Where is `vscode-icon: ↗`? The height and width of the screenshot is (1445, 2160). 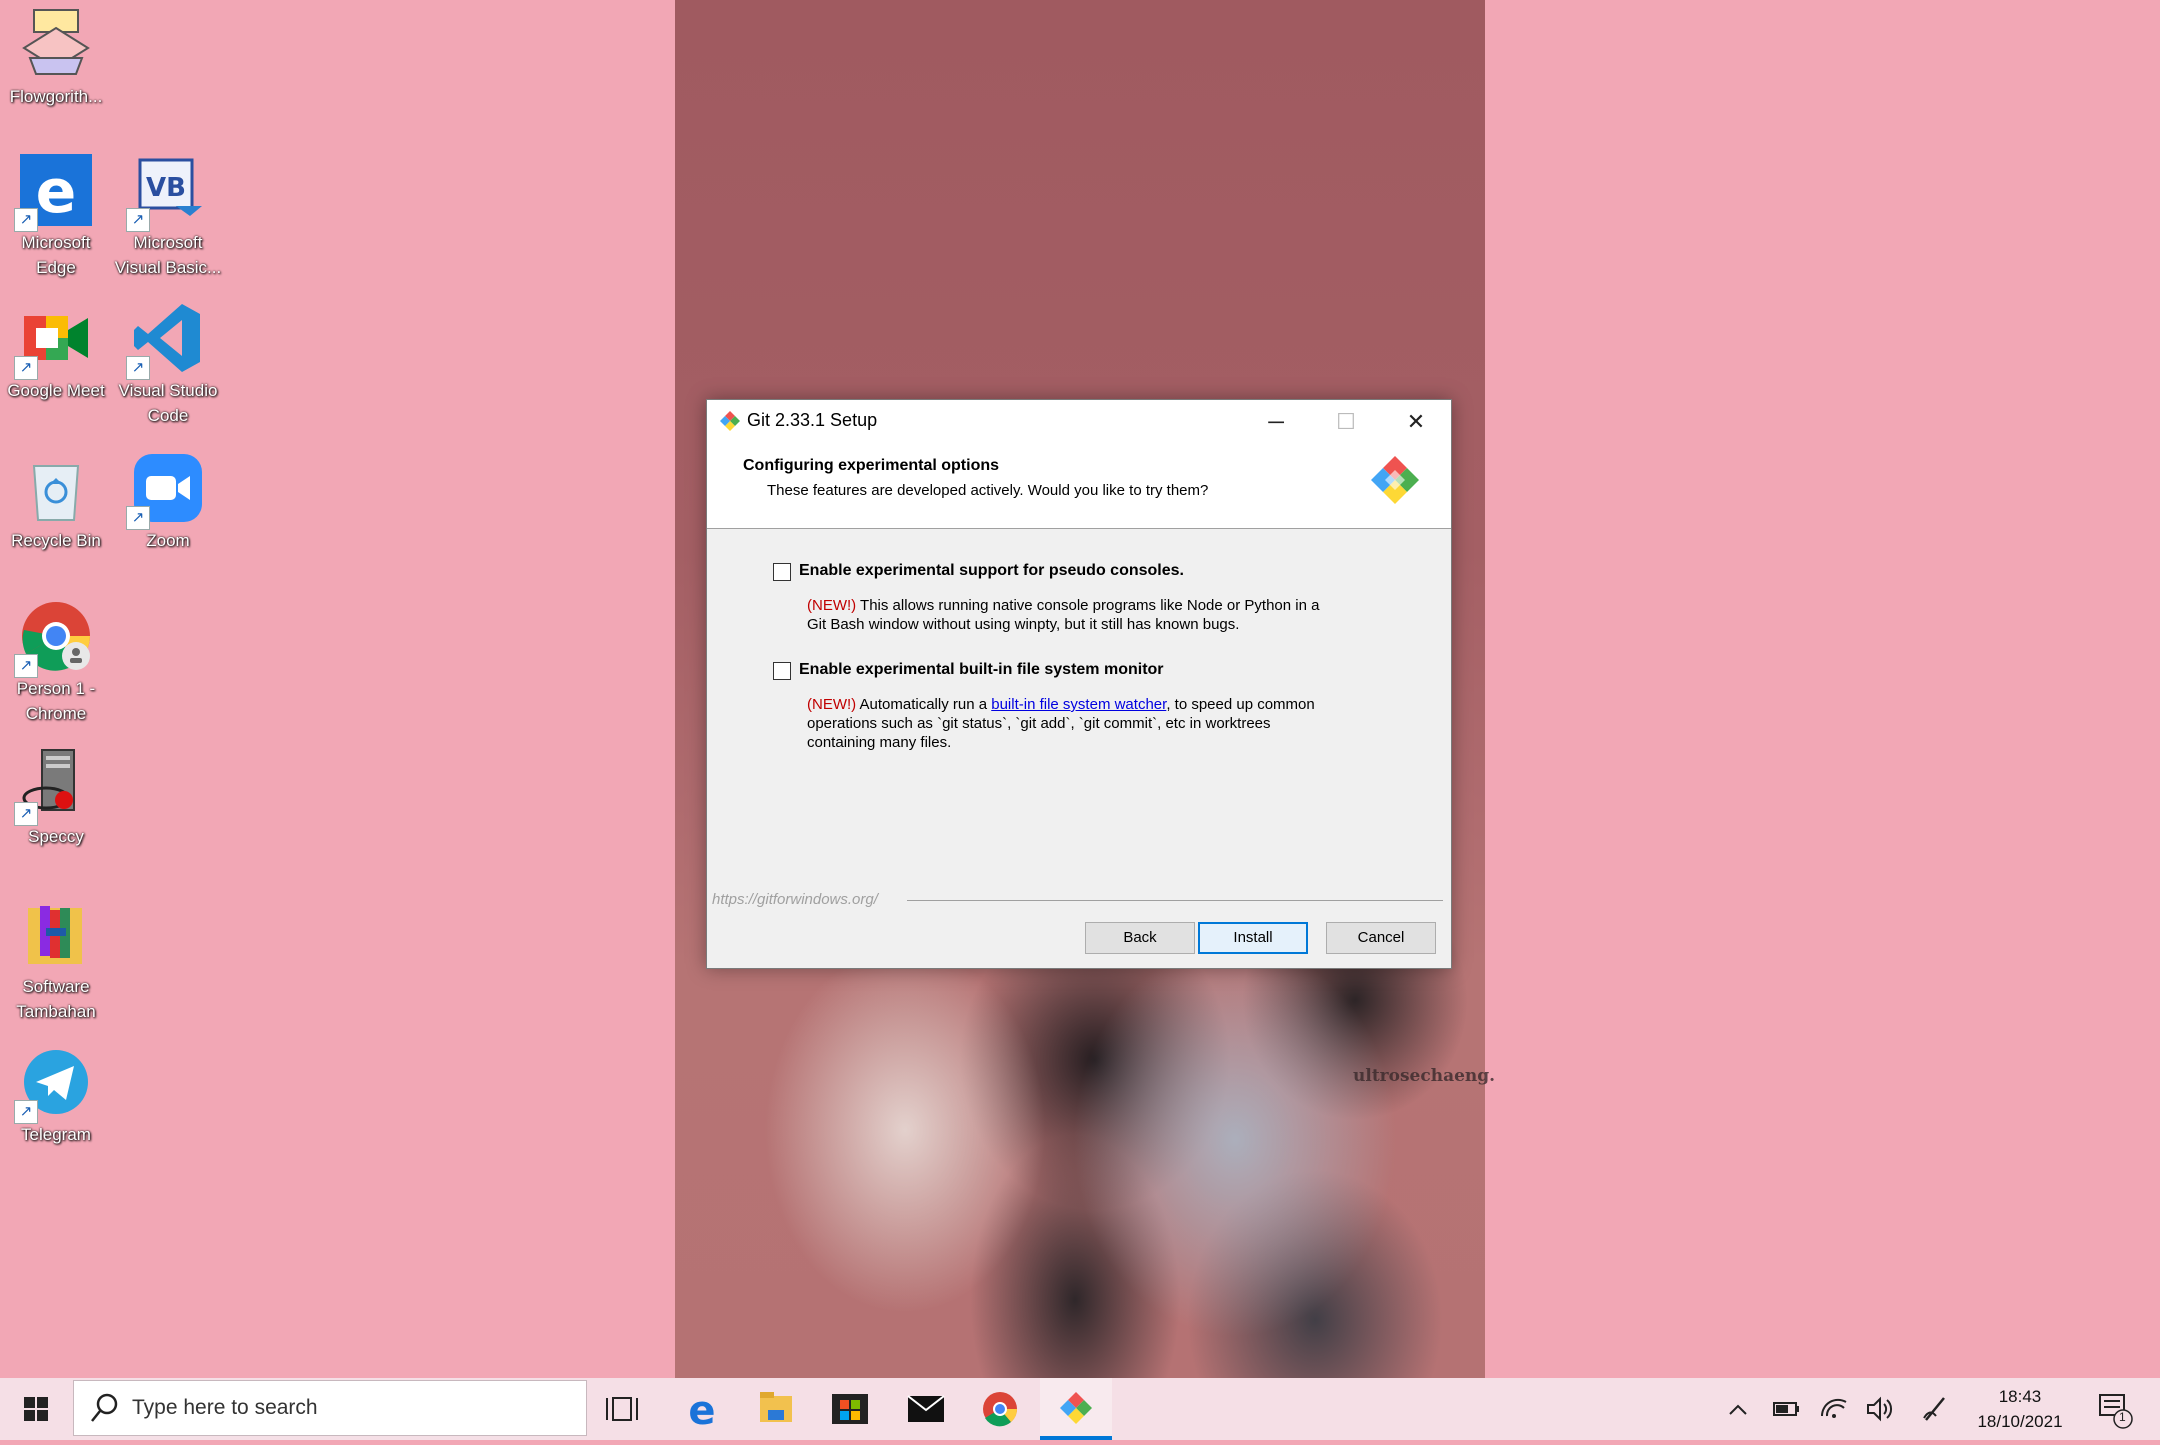 vscode-icon: ↗ is located at coordinates (165, 341).